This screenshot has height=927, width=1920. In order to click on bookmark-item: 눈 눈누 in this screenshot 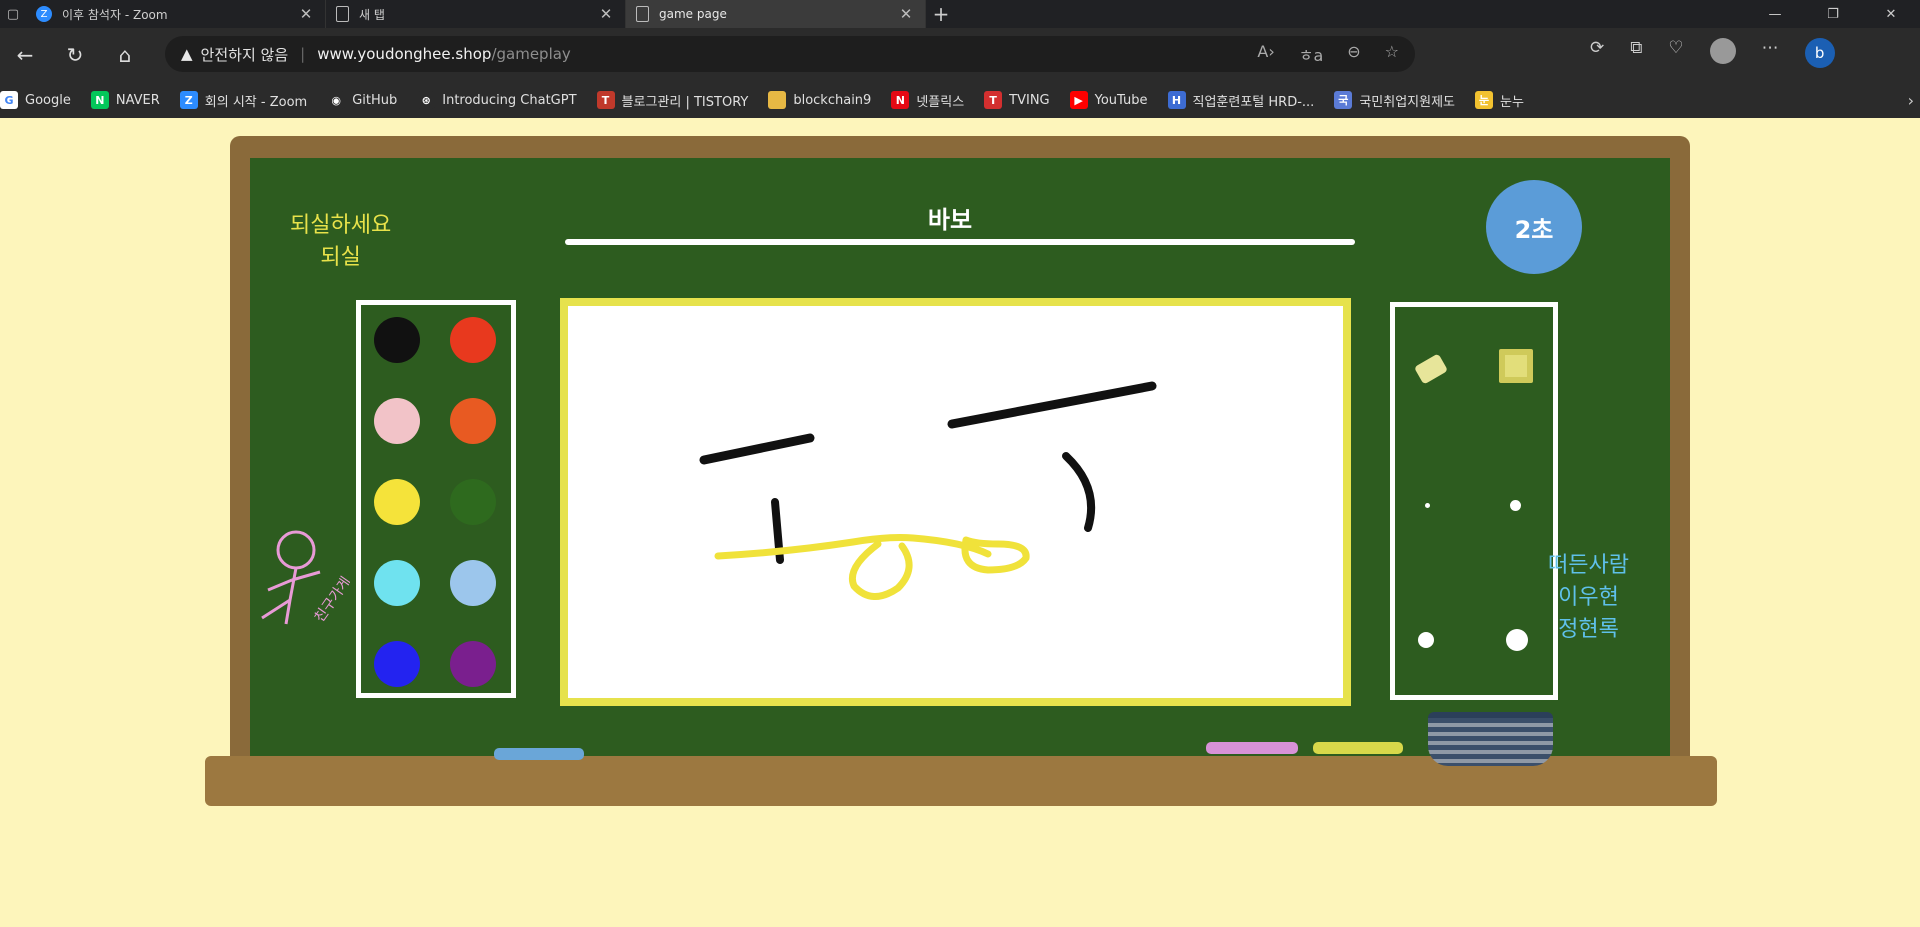, I will do `click(1499, 100)`.